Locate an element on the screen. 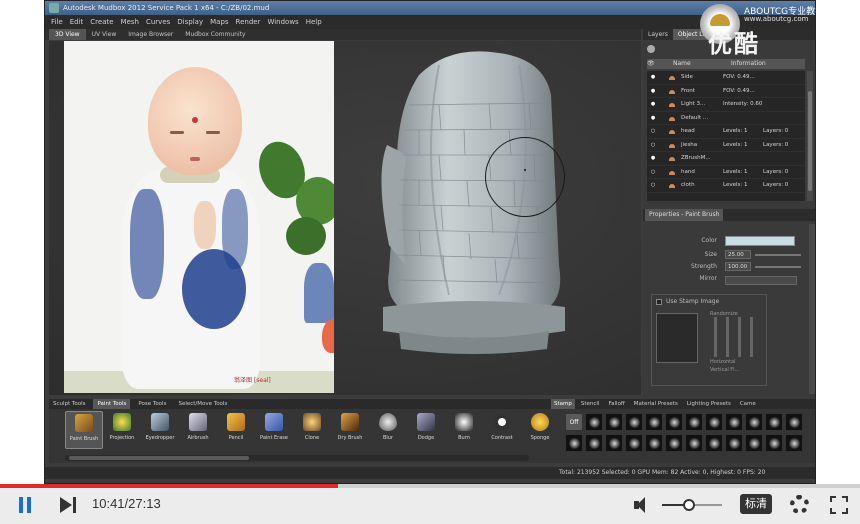 This screenshot has height=524, width=860. gear-icon is located at coordinates (799, 504).